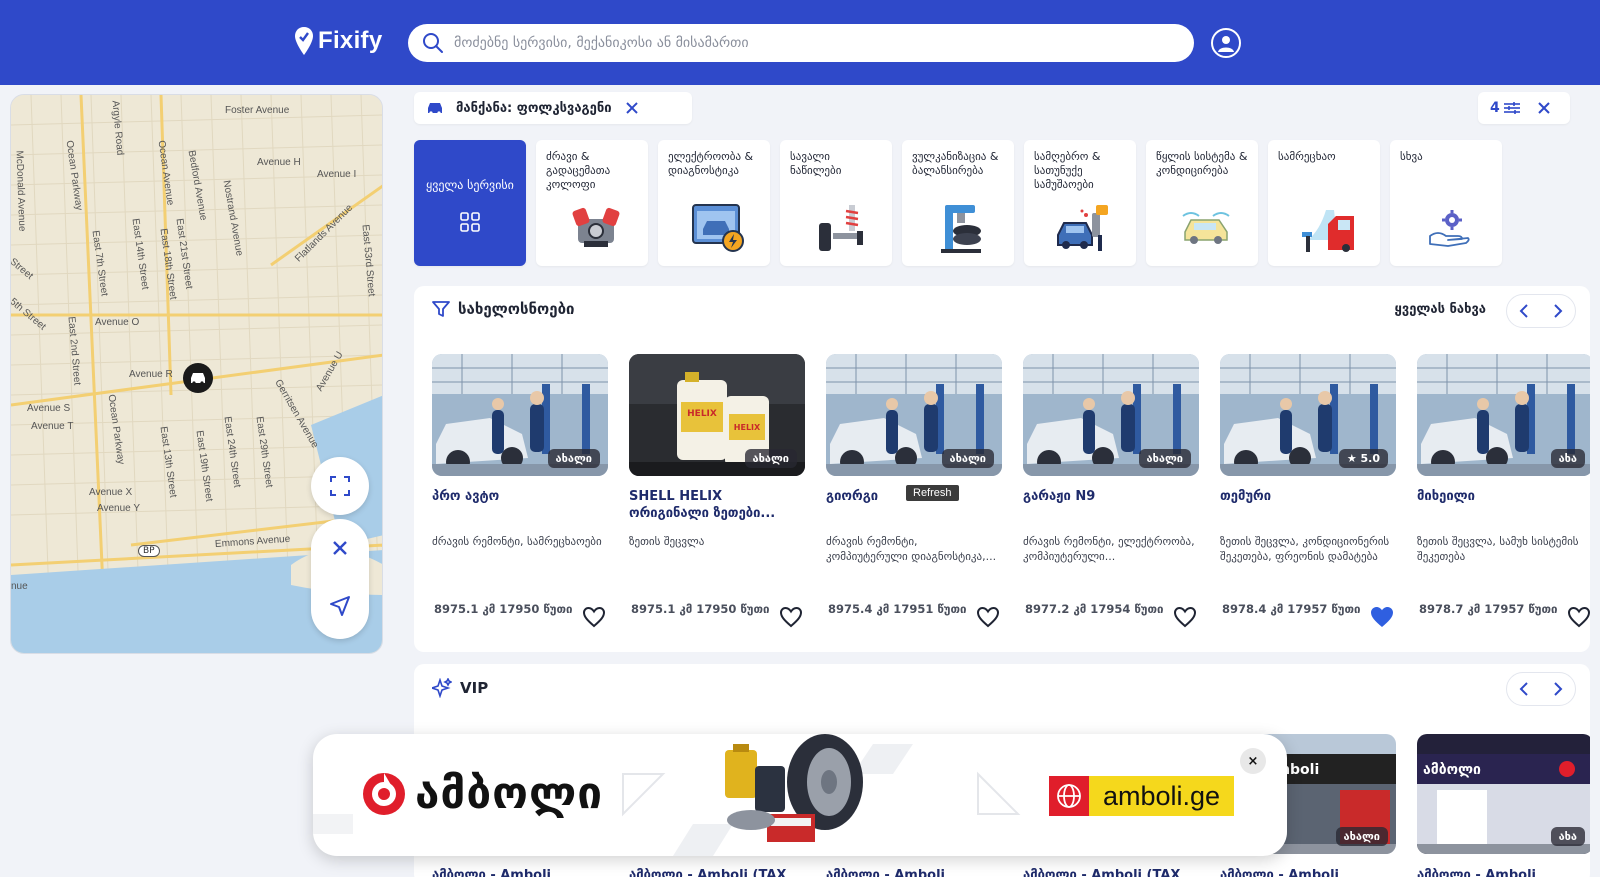  What do you see at coordinates (1324, 203) in the screenshot?
I see `category-carwash: სამრეცხაო` at bounding box center [1324, 203].